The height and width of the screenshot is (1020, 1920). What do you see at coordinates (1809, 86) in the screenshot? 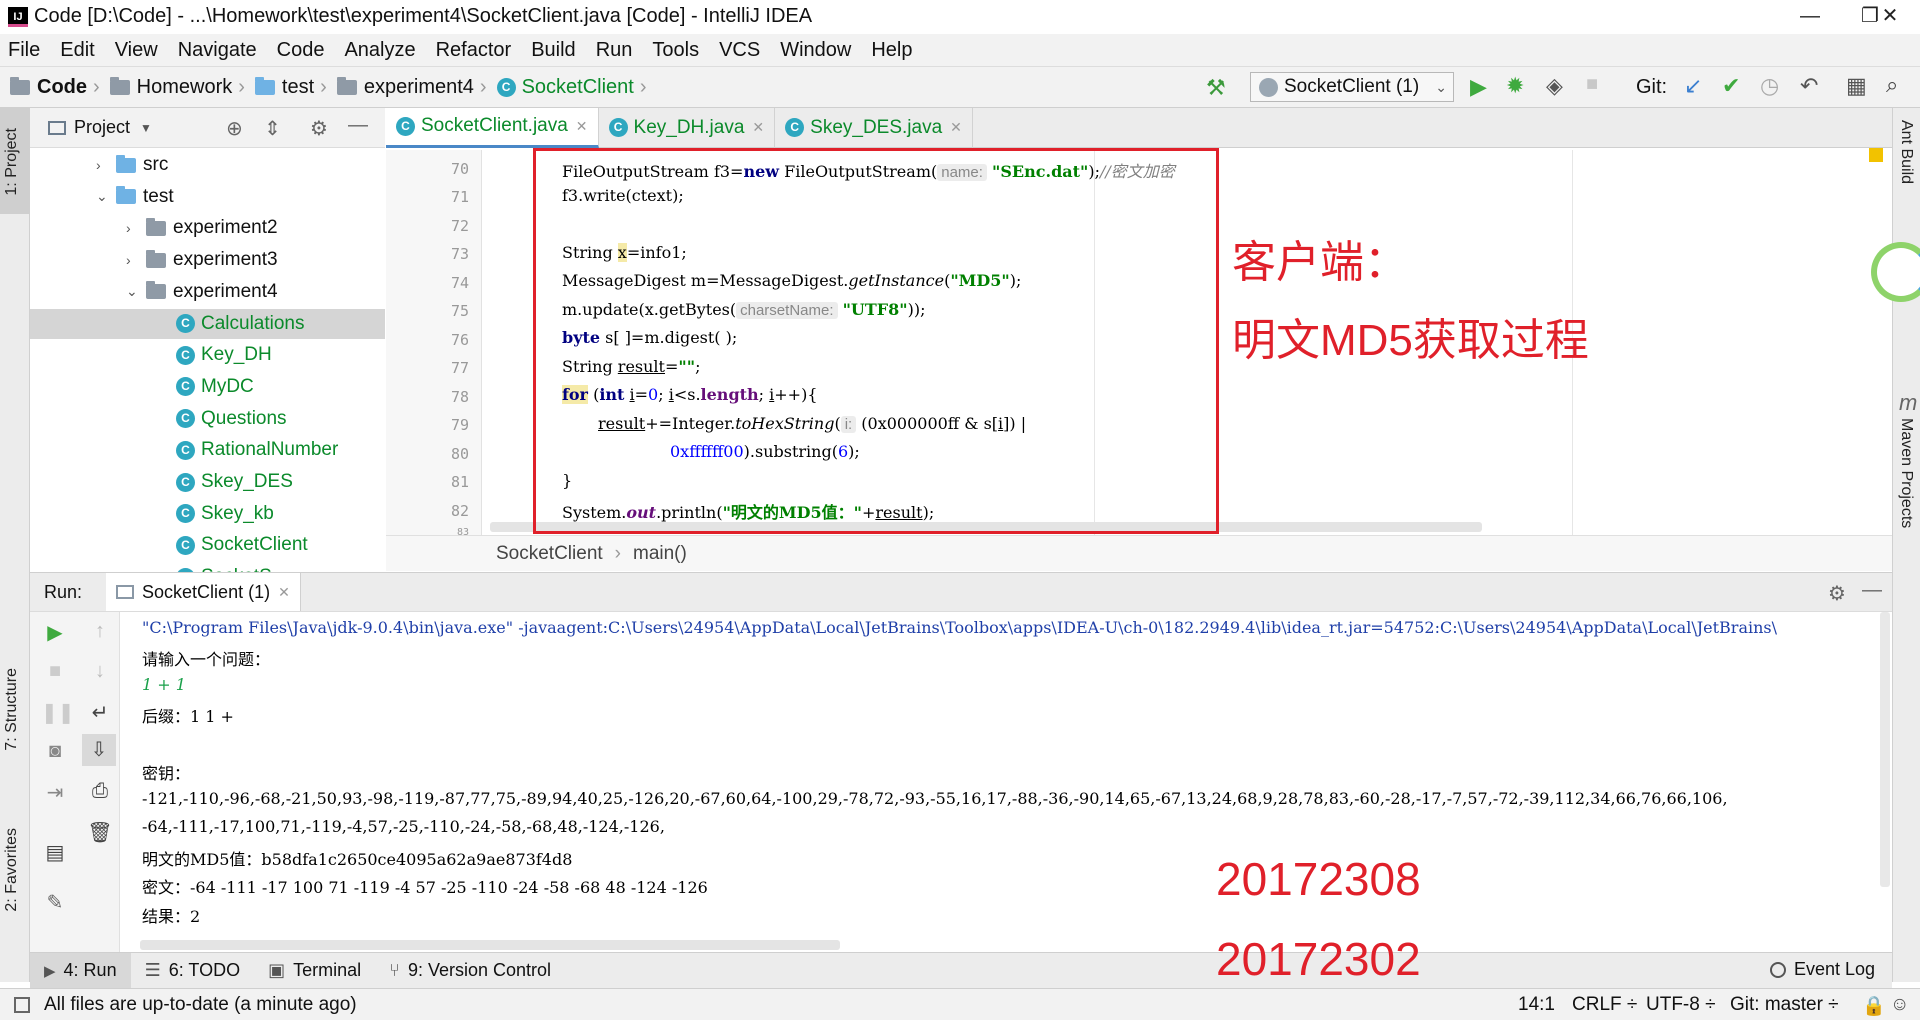
I see `revert-icon: ↶` at bounding box center [1809, 86].